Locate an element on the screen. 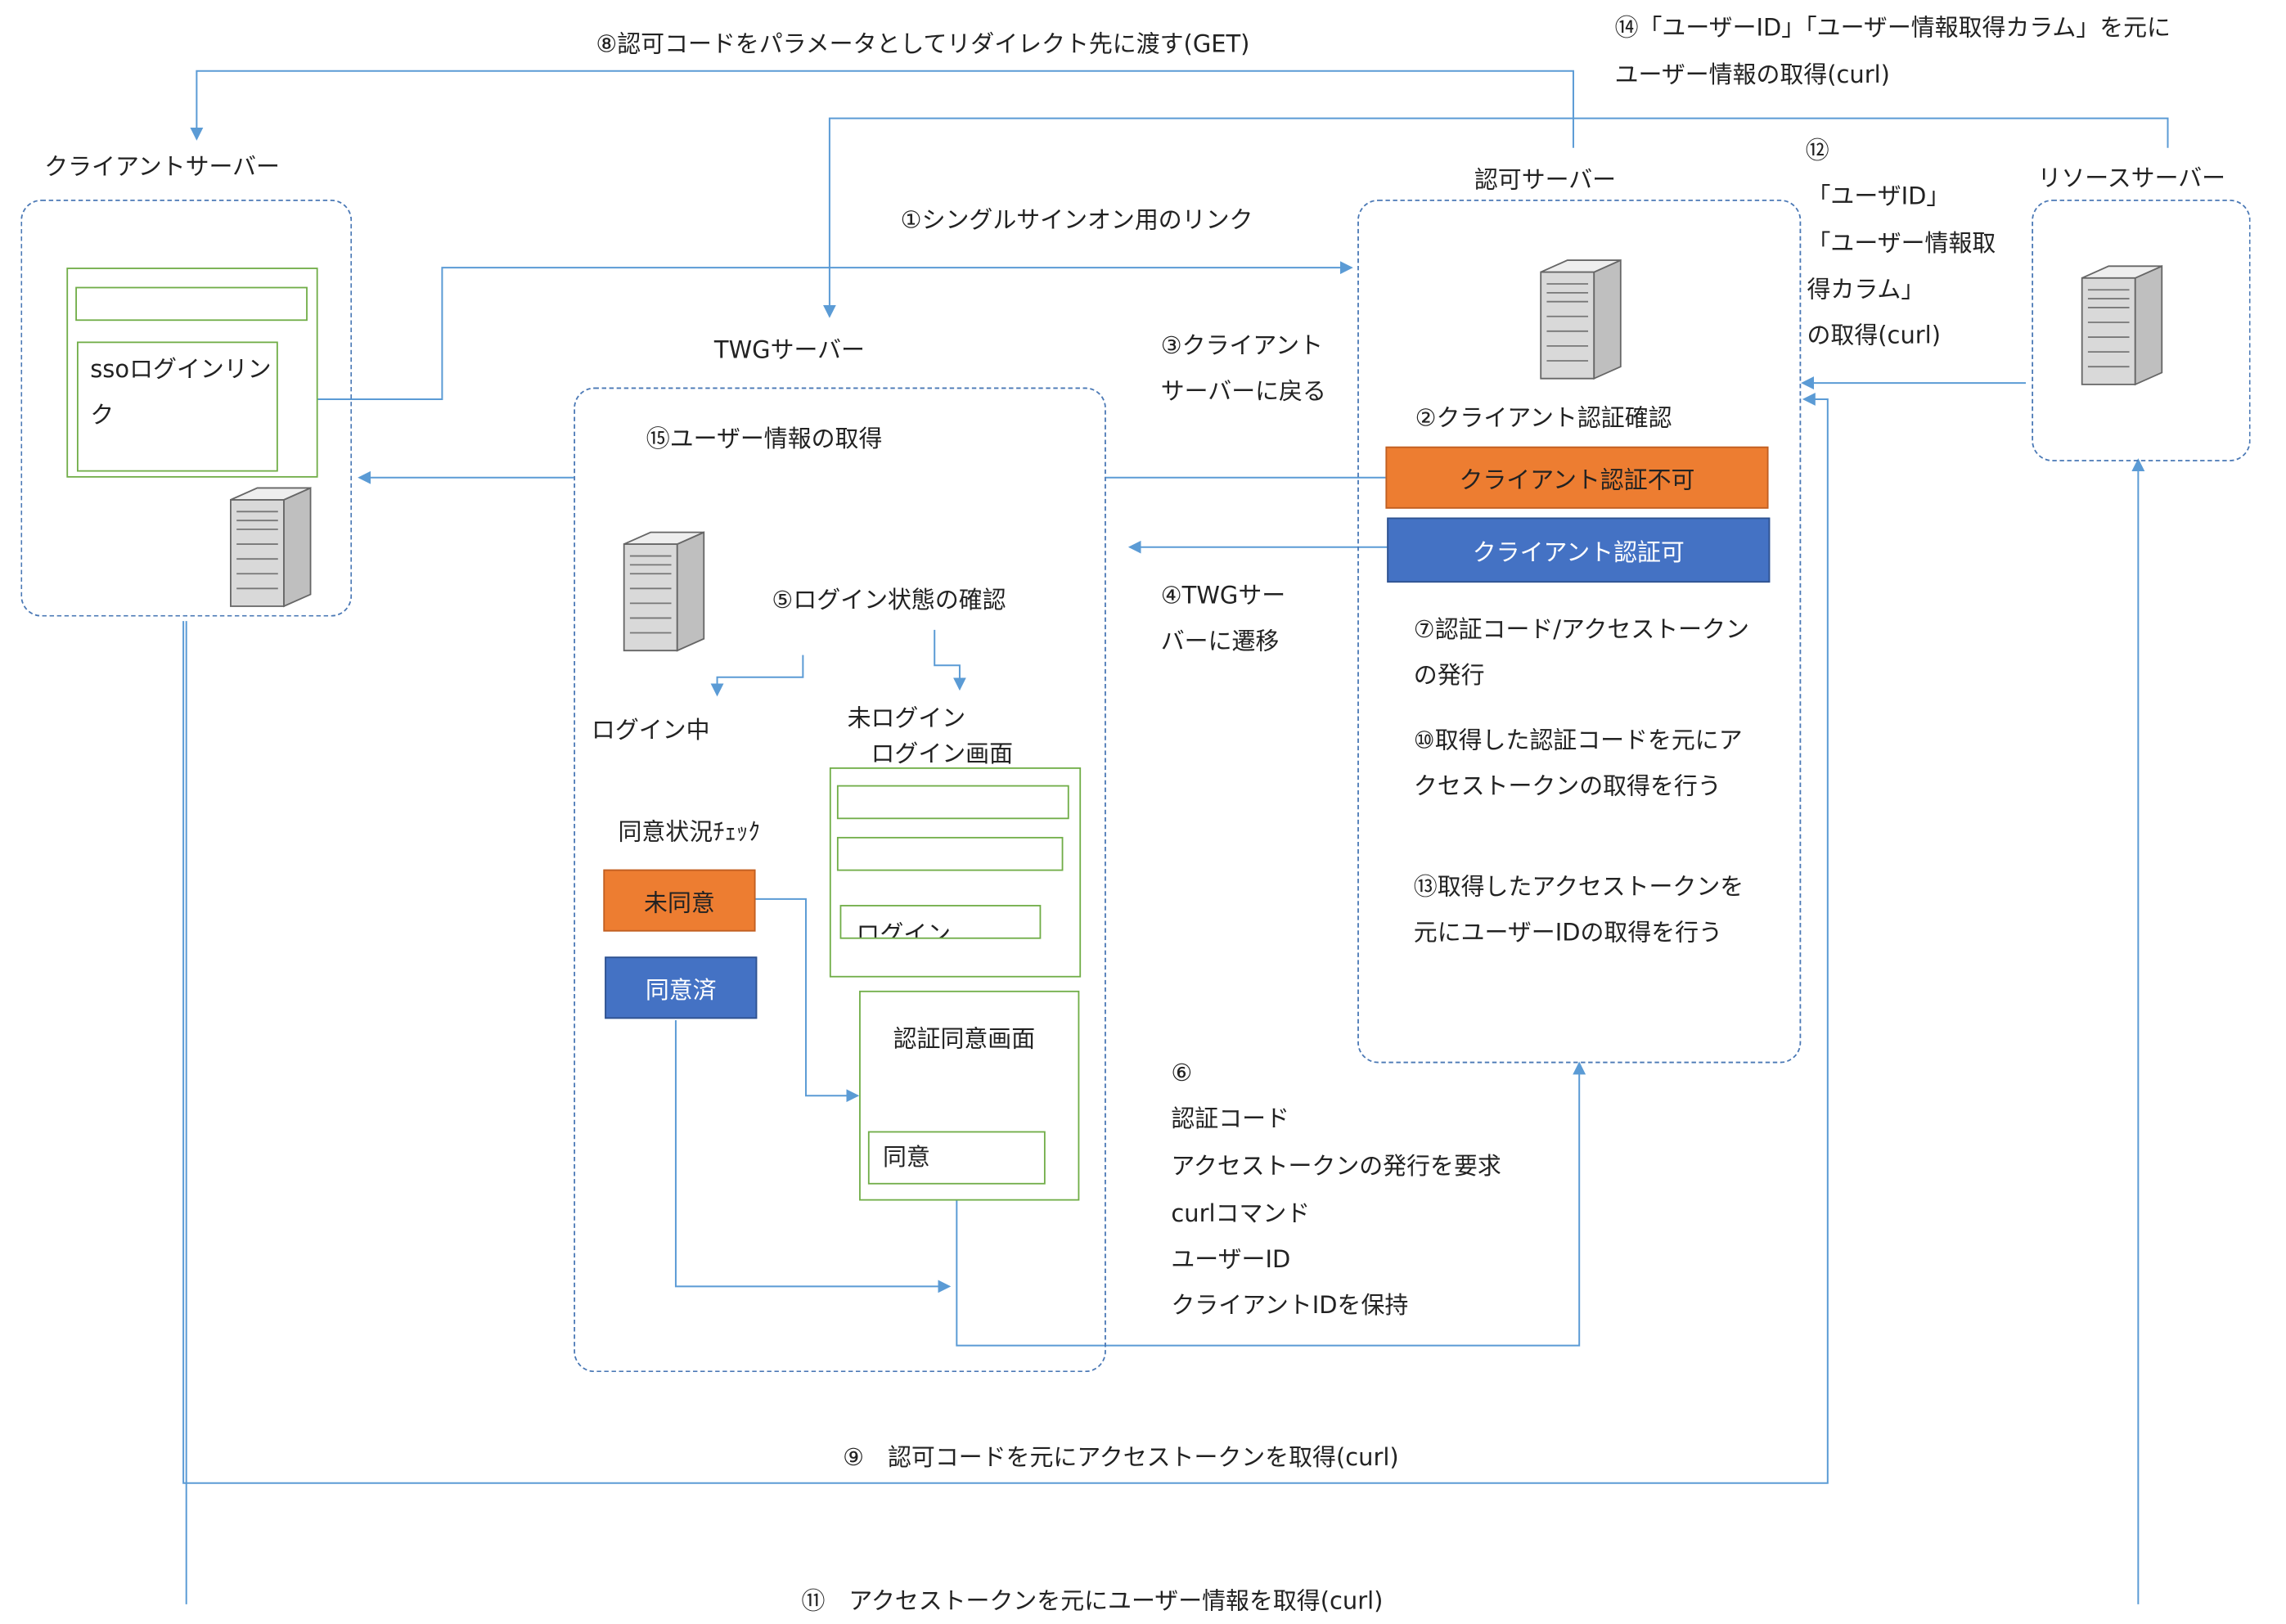  step12-line1: 「ユーザID」 is located at coordinates (1879, 196).